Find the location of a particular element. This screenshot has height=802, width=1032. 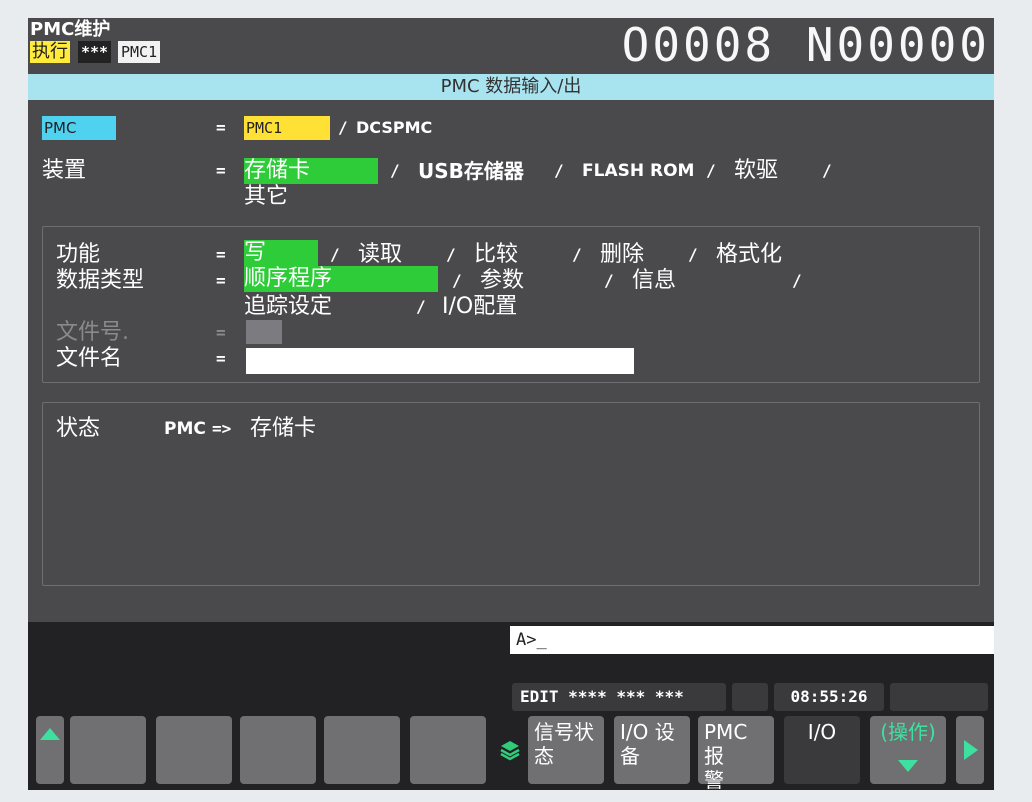

function-option-delete: 删除 is located at coordinates (622, 255).